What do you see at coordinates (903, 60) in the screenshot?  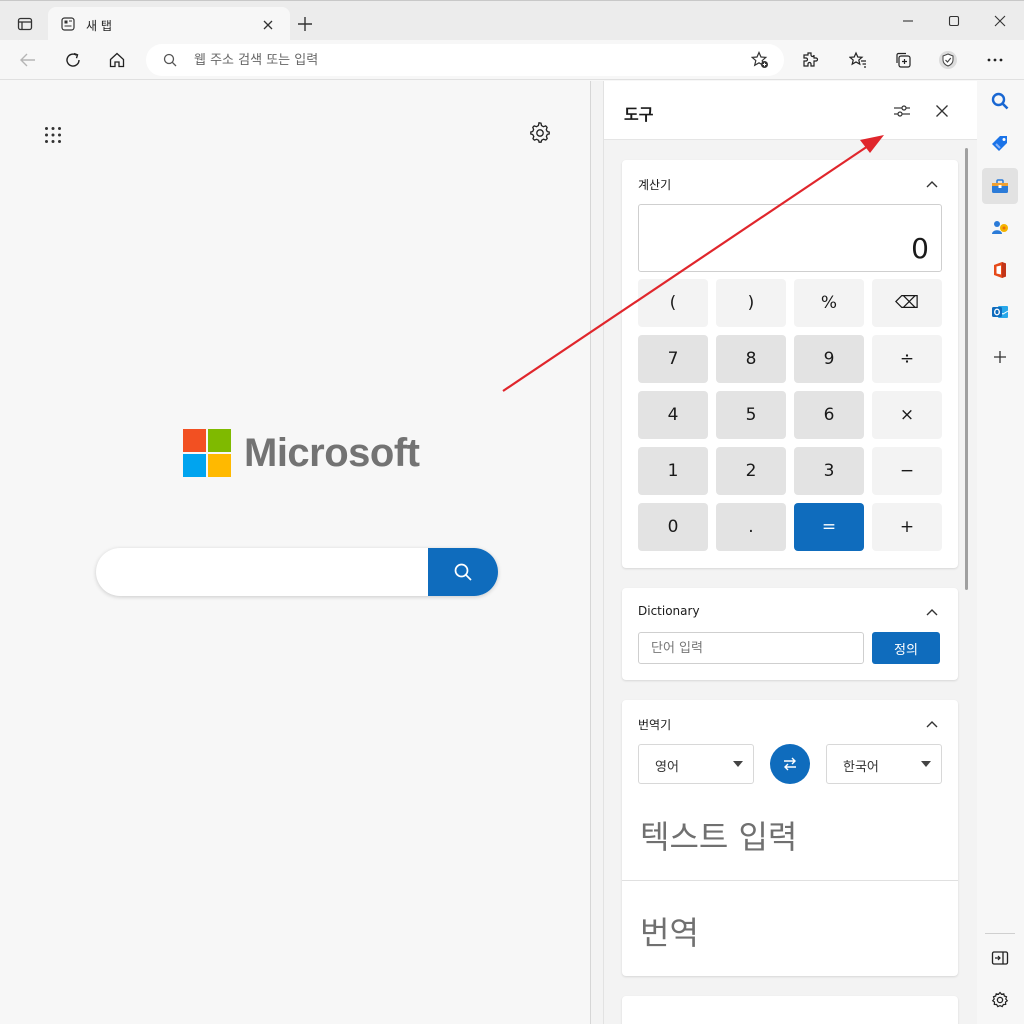 I see `collections-button` at bounding box center [903, 60].